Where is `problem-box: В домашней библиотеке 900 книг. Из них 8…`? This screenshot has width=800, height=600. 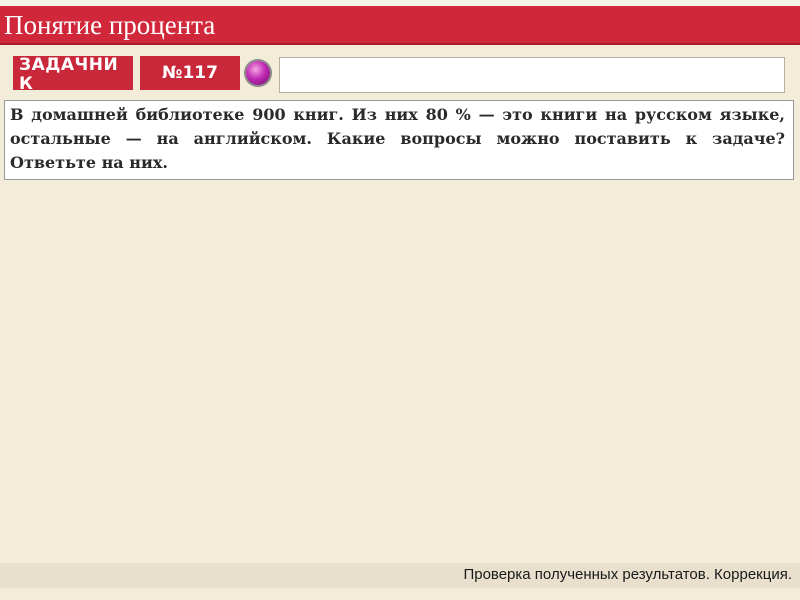 problem-box: В домашней библиотеке 900 книг. Из них 8… is located at coordinates (399, 140).